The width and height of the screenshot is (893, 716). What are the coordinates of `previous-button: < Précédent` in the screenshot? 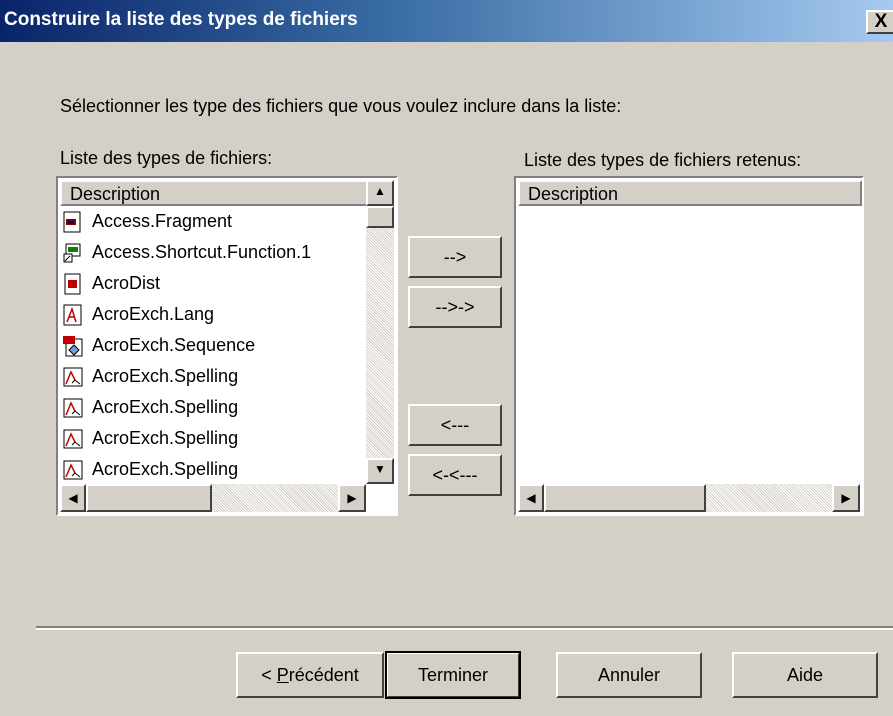 It's located at (310, 675).